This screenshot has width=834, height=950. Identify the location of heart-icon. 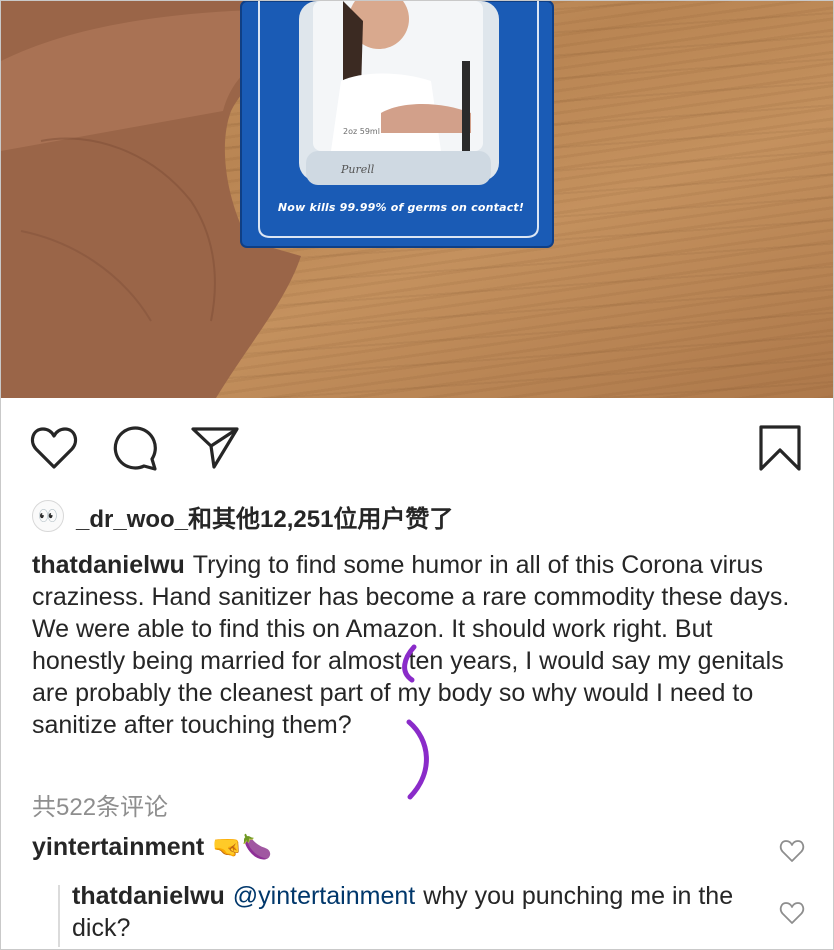
(54, 448).